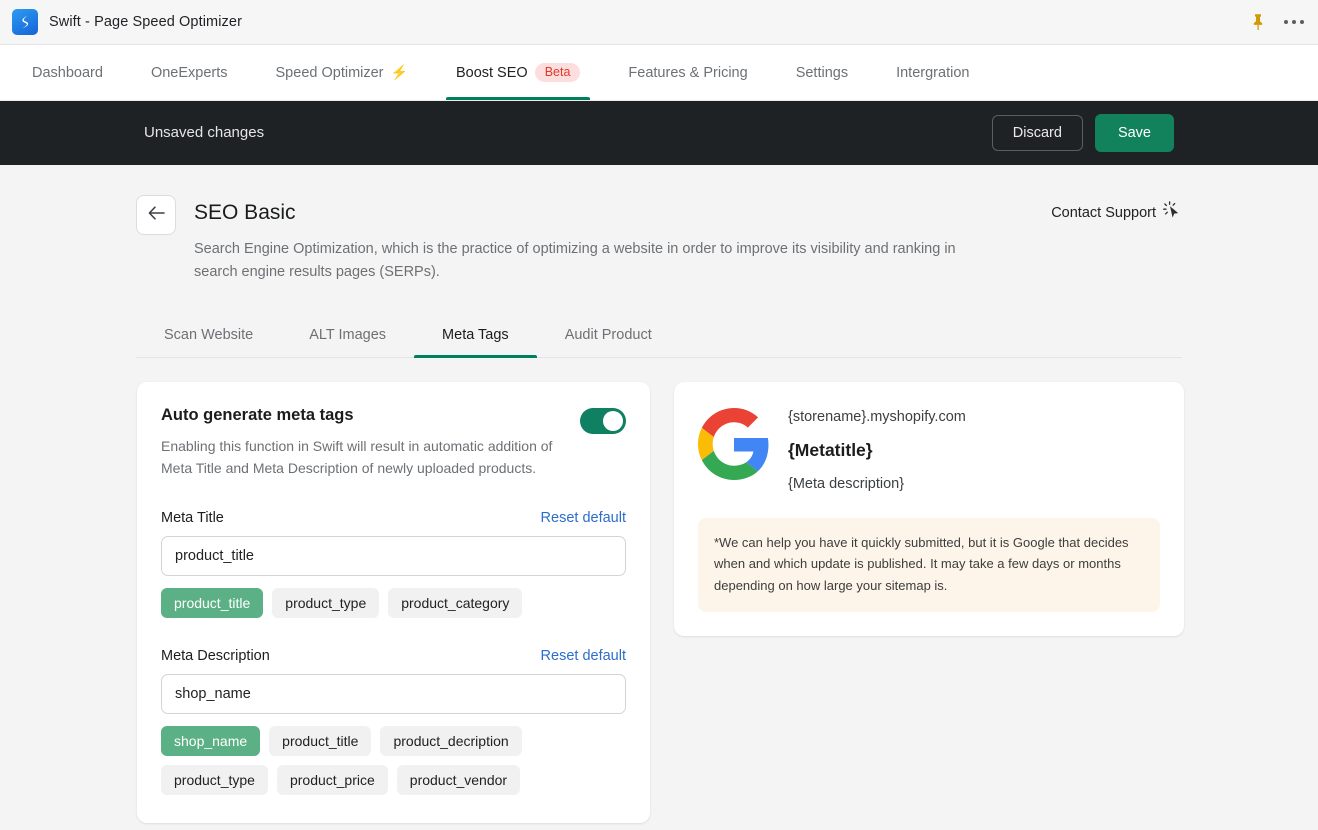  Describe the element at coordinates (1258, 22) in the screenshot. I see `pushpin-icon` at that location.